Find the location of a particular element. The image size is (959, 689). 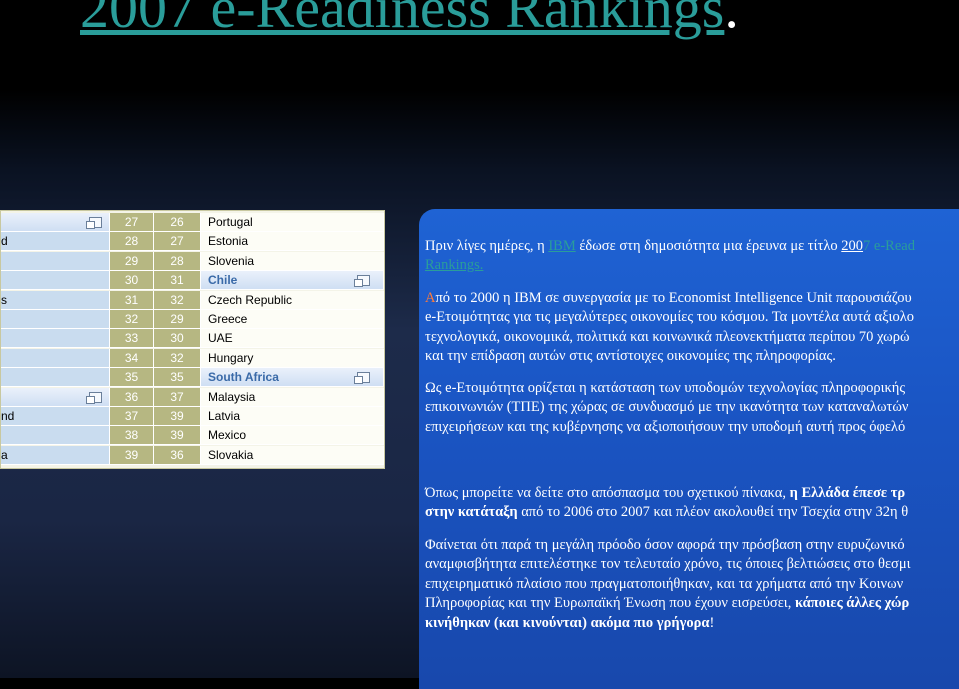

rank-2007-cell: 37 is located at coordinates (132, 416).